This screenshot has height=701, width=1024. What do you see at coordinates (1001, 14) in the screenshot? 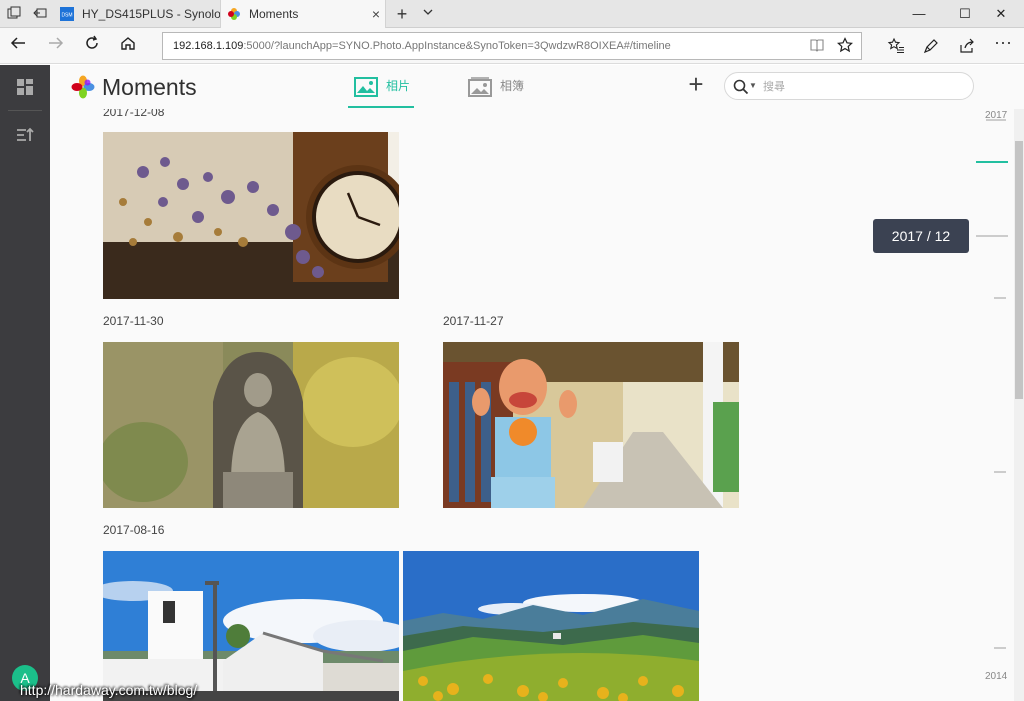
I see `close-window-button: ✕` at bounding box center [1001, 14].